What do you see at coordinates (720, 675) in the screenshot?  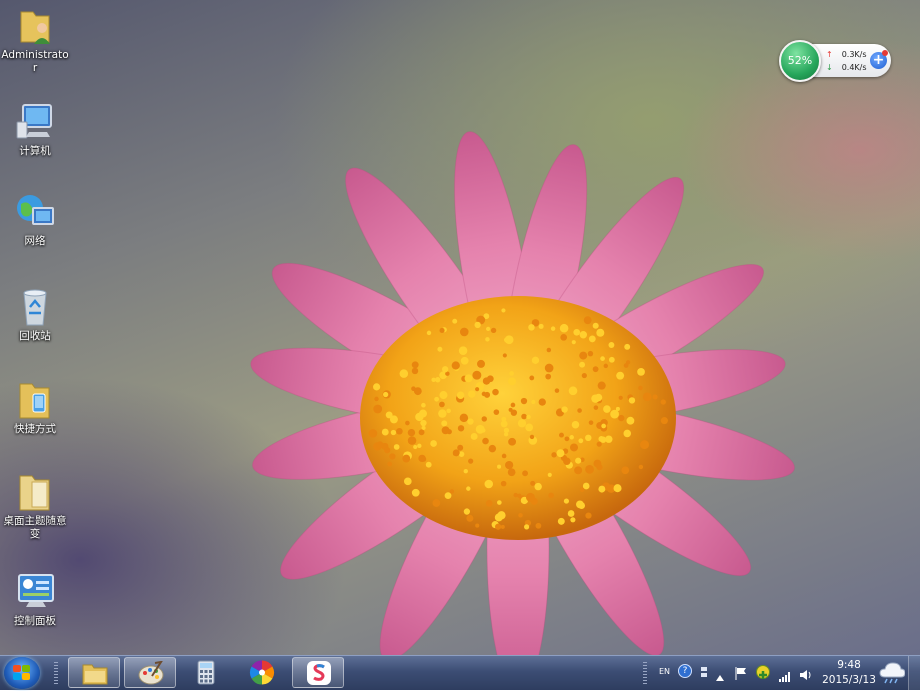 I see `show-hidden-icons-chevron-icon` at bounding box center [720, 675].